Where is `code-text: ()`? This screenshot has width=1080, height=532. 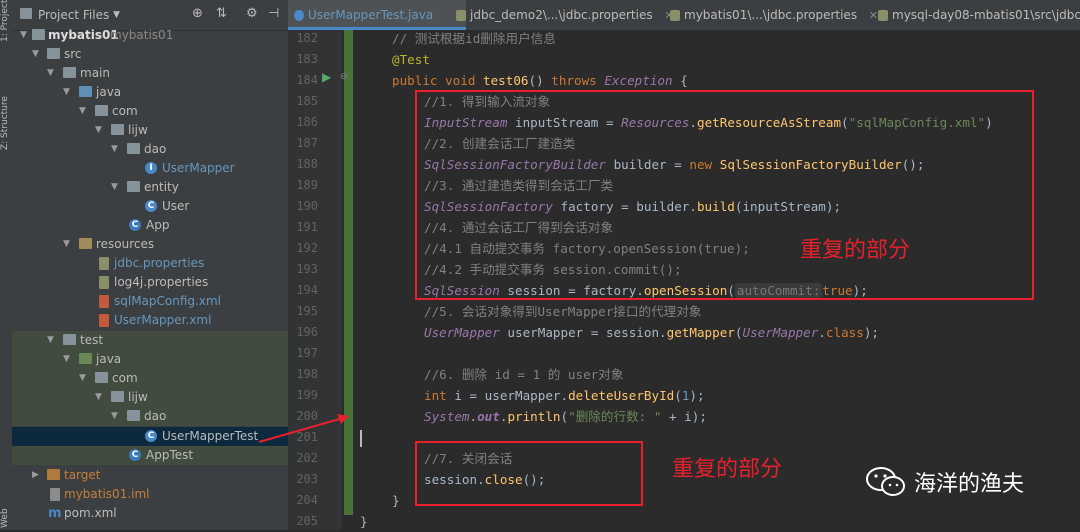
code-text: () is located at coordinates (540, 80).